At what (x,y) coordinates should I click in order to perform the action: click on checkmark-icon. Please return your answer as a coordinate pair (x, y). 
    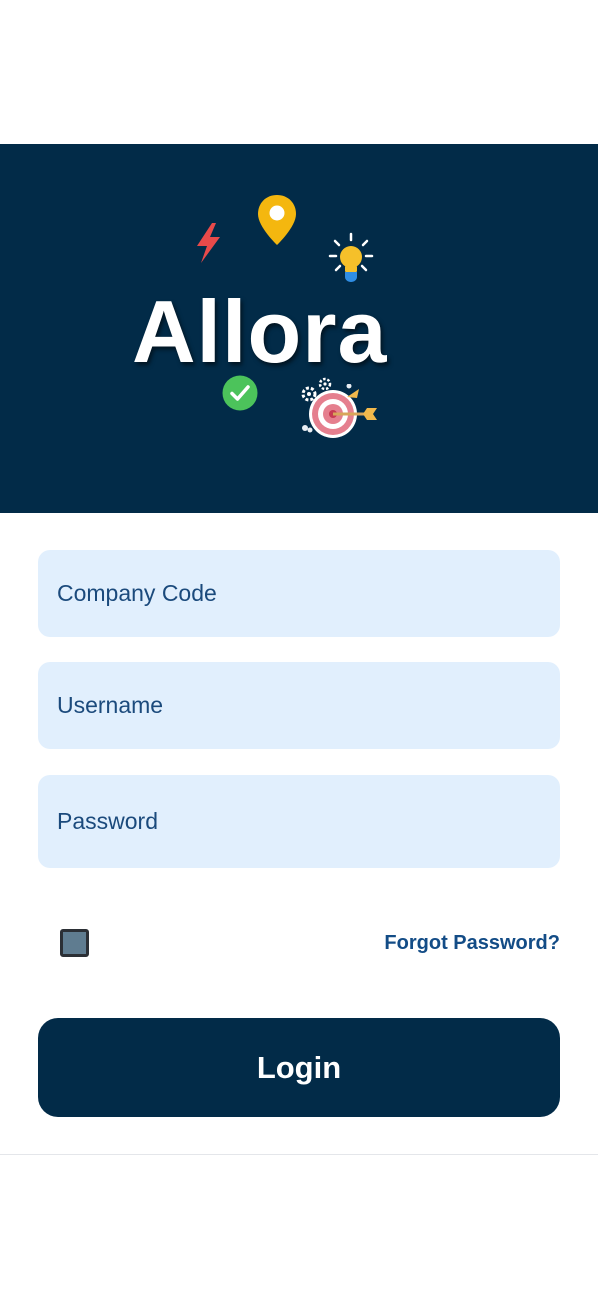
    Looking at the image, I should click on (240, 393).